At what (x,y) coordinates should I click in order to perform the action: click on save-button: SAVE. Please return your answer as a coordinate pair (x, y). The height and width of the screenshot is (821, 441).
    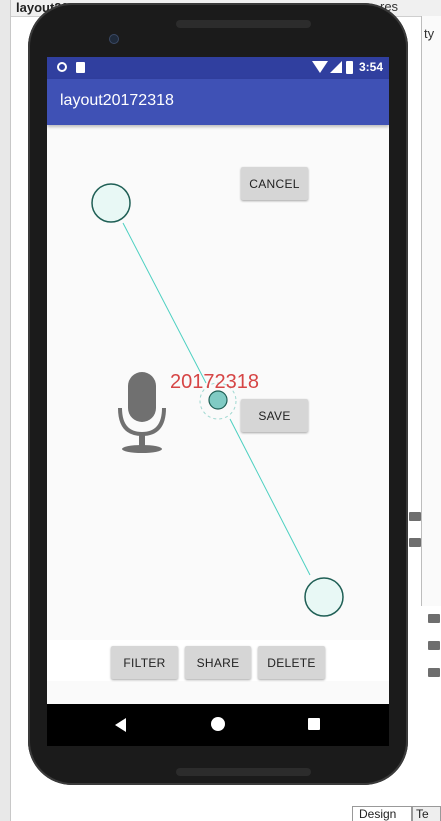
    Looking at the image, I should click on (274, 415).